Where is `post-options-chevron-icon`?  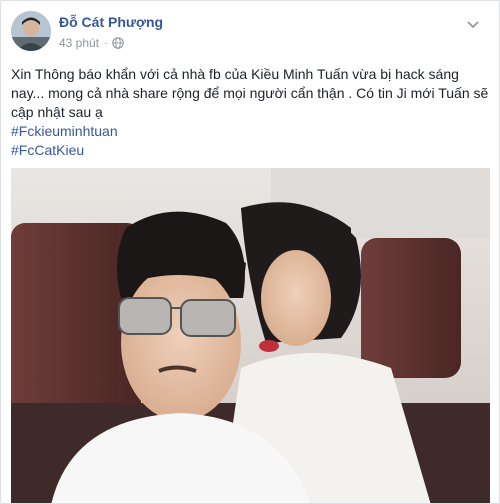
post-options-chevron-icon is located at coordinates (473, 25).